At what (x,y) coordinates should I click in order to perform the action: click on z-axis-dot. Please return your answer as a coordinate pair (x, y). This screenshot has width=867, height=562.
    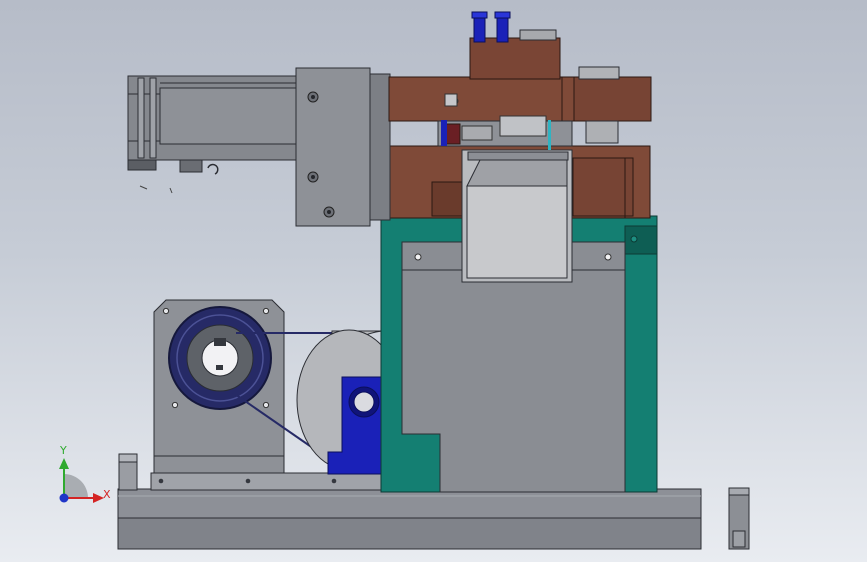
    Looking at the image, I should click on (64, 498).